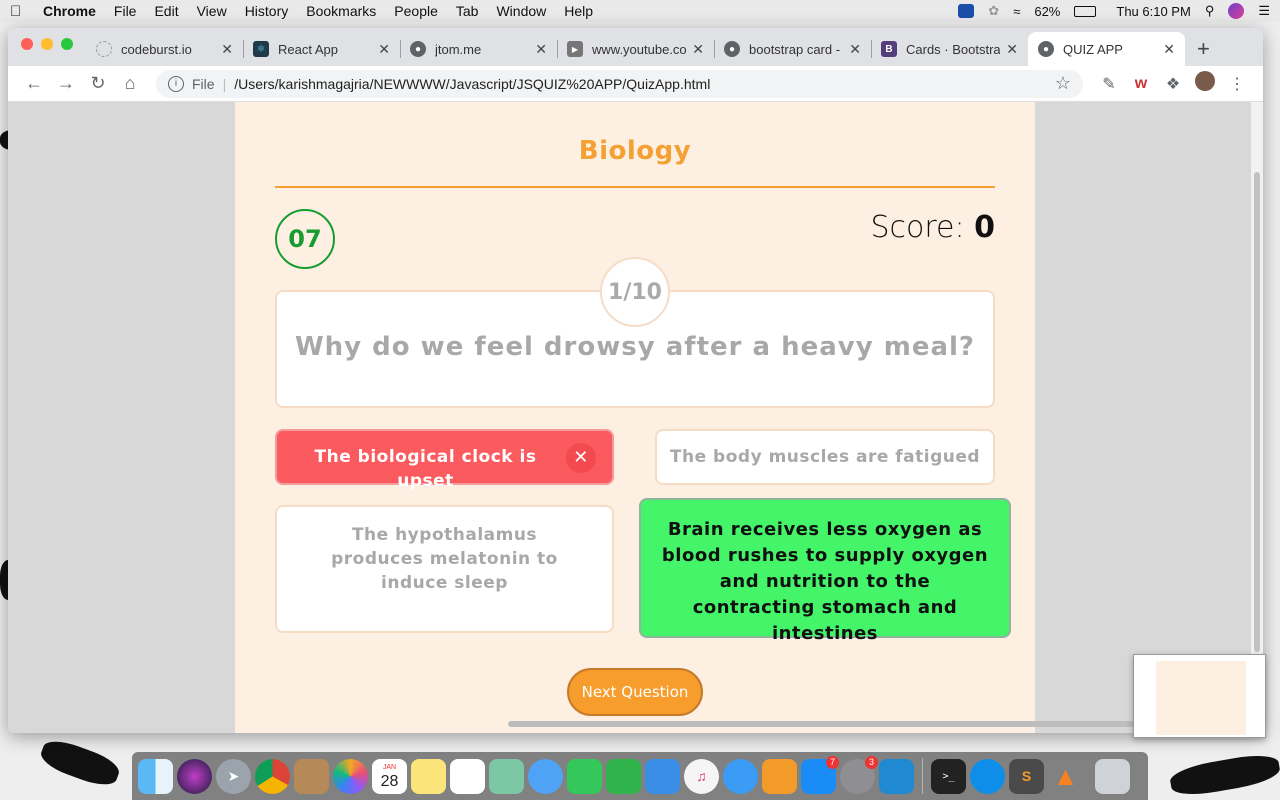  Describe the element at coordinates (444, 460) in the screenshot. I see `option-1-wrong: The biological clock is upset ✕` at that location.